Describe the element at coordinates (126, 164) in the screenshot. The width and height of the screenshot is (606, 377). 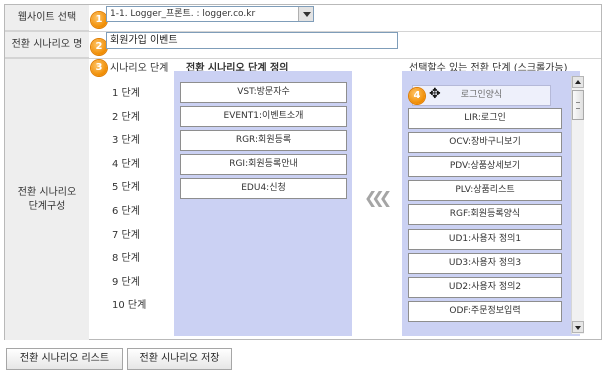
I see `step-number: 4 단계` at that location.